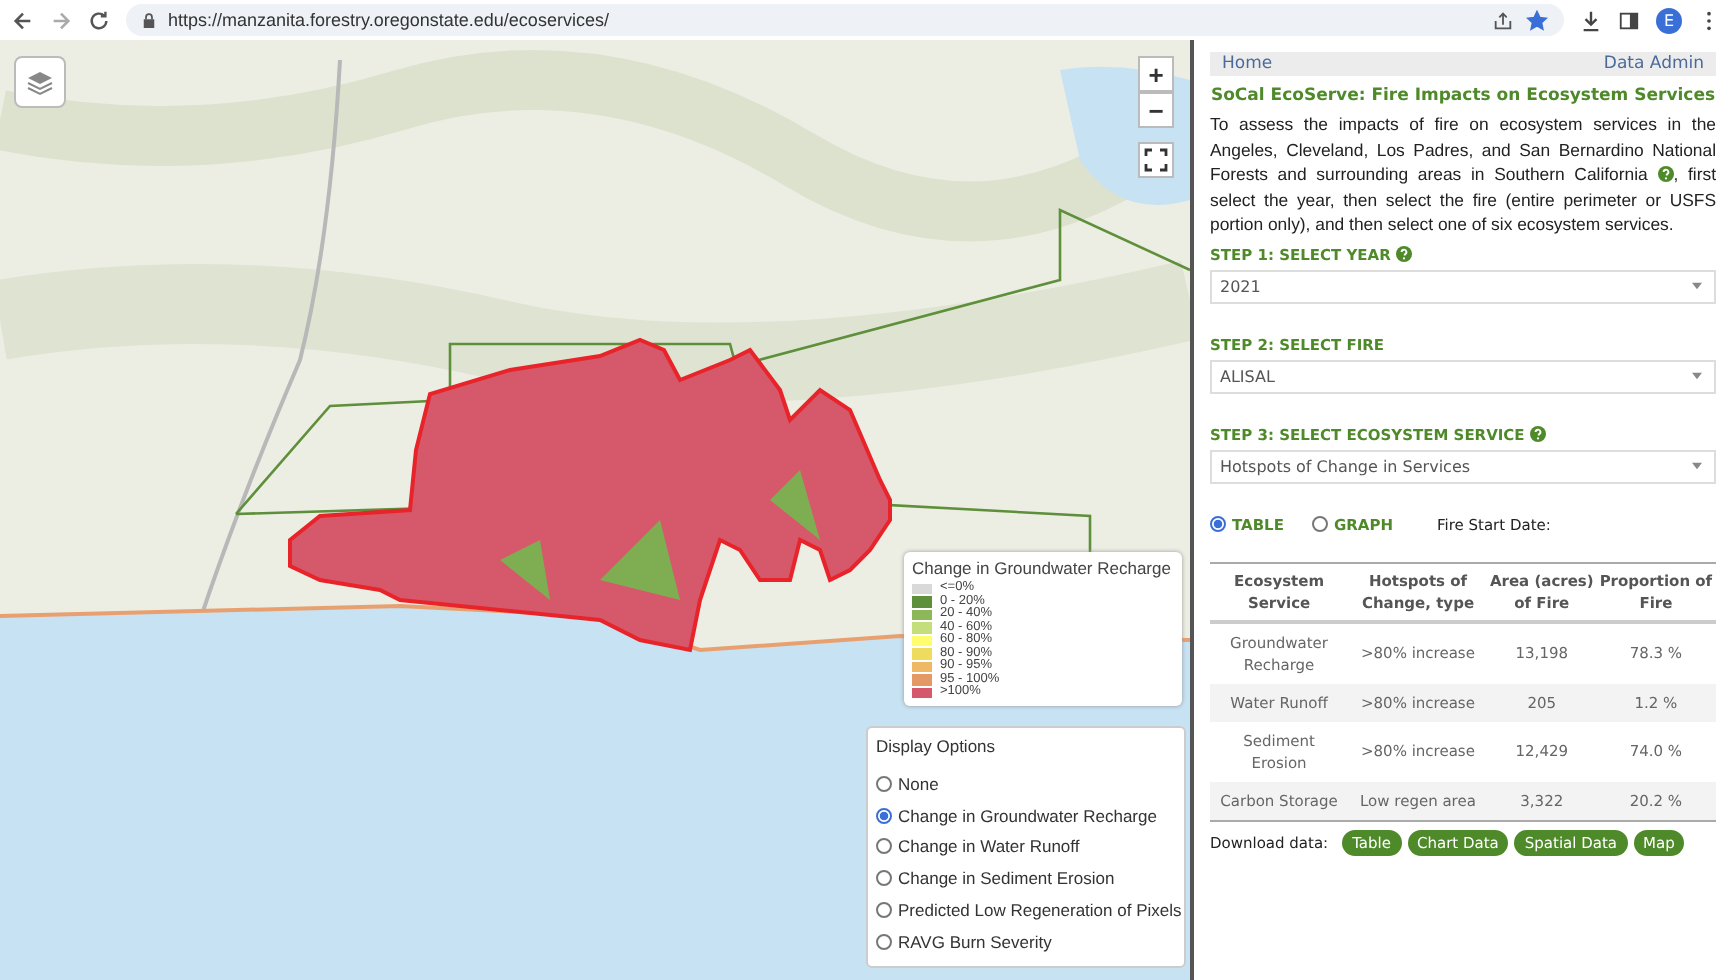  What do you see at coordinates (1537, 20) in the screenshot?
I see `star-icon` at bounding box center [1537, 20].